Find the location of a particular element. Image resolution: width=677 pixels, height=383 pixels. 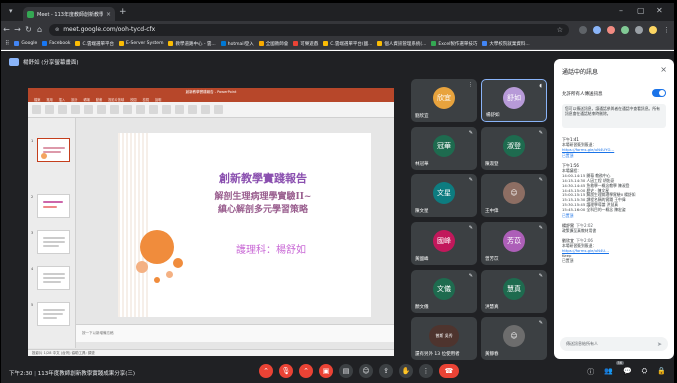

reload-icon: ↻ is located at coordinates (28, 29).